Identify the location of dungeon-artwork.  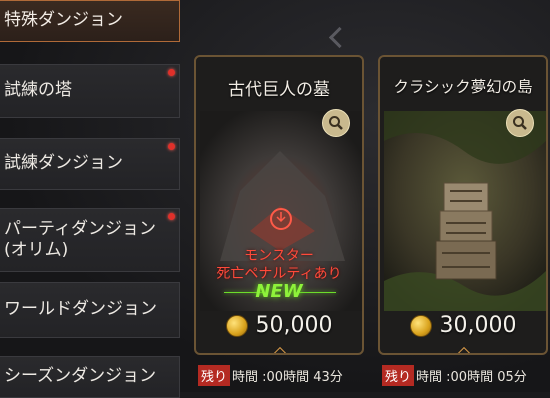
(465, 211).